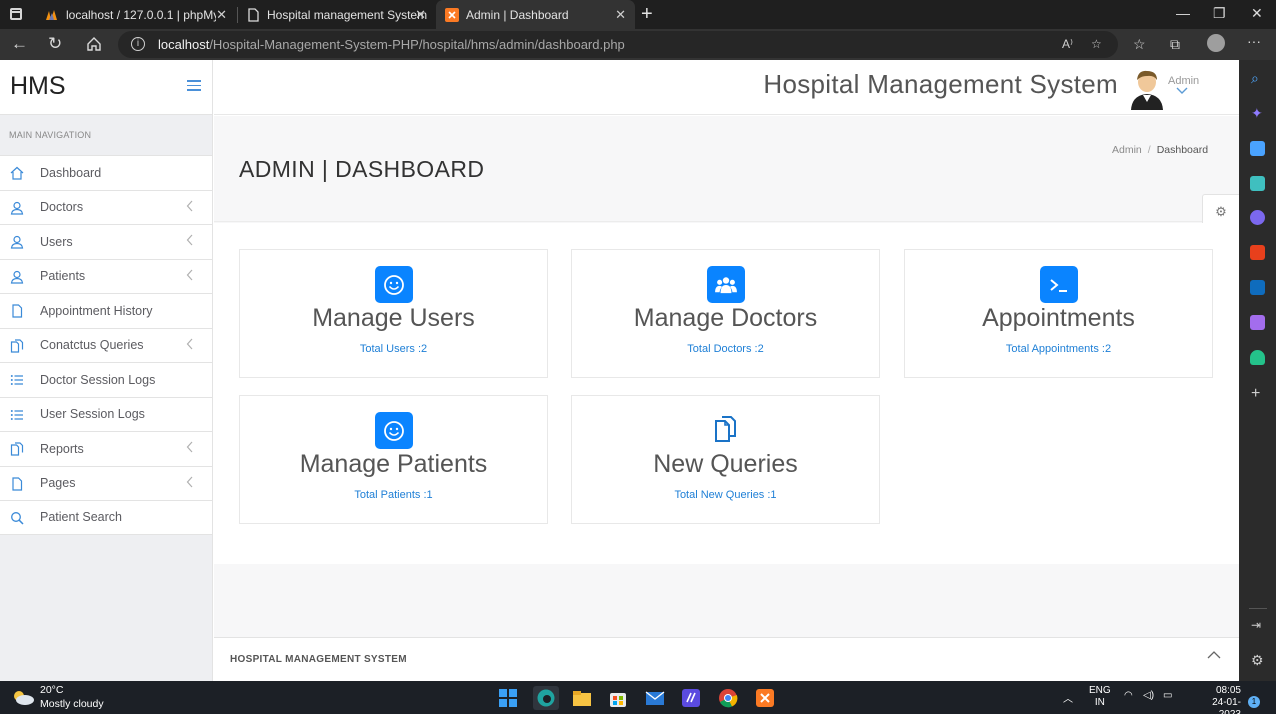 Image resolution: width=1276 pixels, height=714 pixels. Describe the element at coordinates (106, 310) in the screenshot. I see `sidebar-item-appointment-history: Appointment History` at that location.